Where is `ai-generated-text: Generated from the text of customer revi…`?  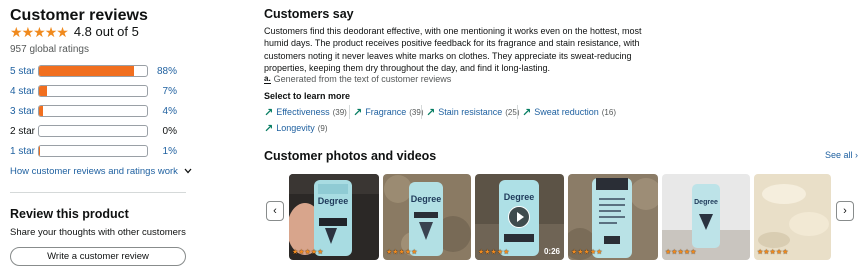 ai-generated-text: Generated from the text of customer revi… is located at coordinates (362, 79).